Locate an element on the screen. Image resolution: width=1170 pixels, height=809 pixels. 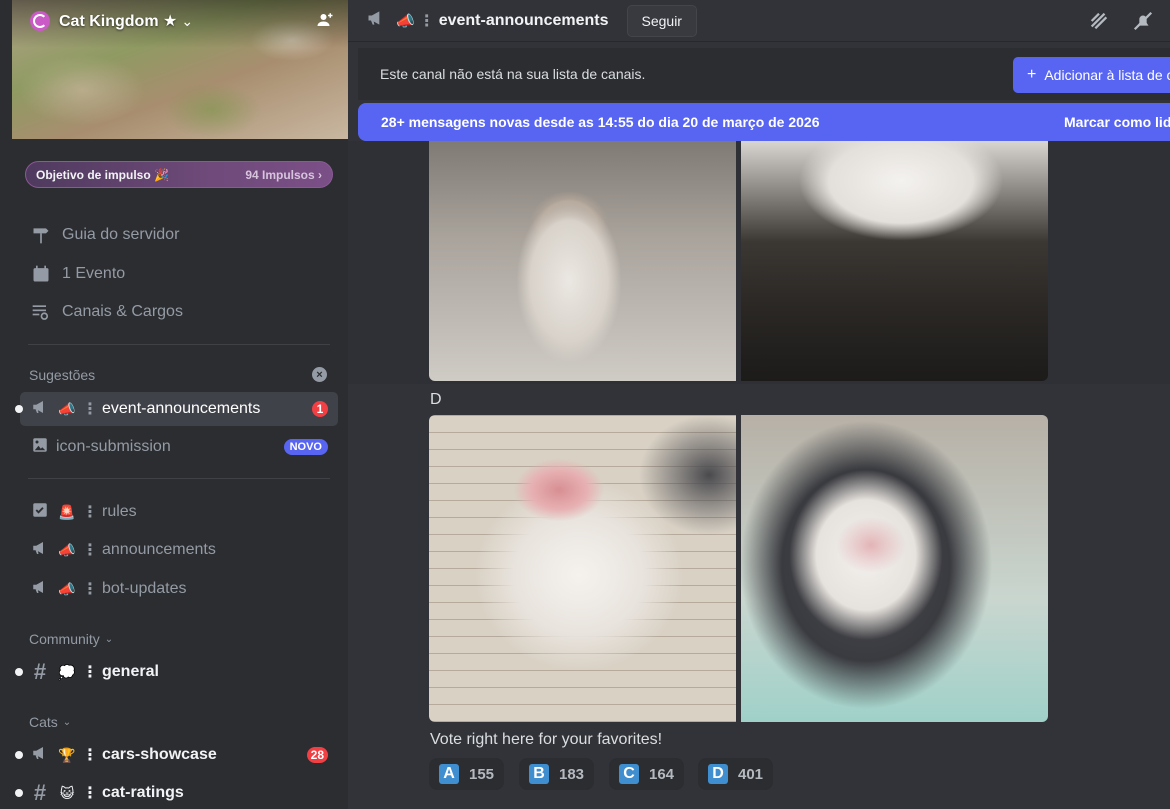
channel-general: # 💭 ⋮ general is located at coordinates (176, 672).